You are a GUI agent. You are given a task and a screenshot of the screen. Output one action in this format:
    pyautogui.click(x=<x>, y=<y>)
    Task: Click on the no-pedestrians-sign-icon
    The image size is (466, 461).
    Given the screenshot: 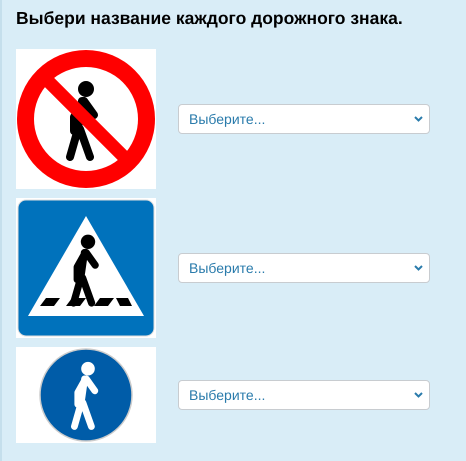 What is the action you would take?
    pyautogui.click(x=86, y=119)
    